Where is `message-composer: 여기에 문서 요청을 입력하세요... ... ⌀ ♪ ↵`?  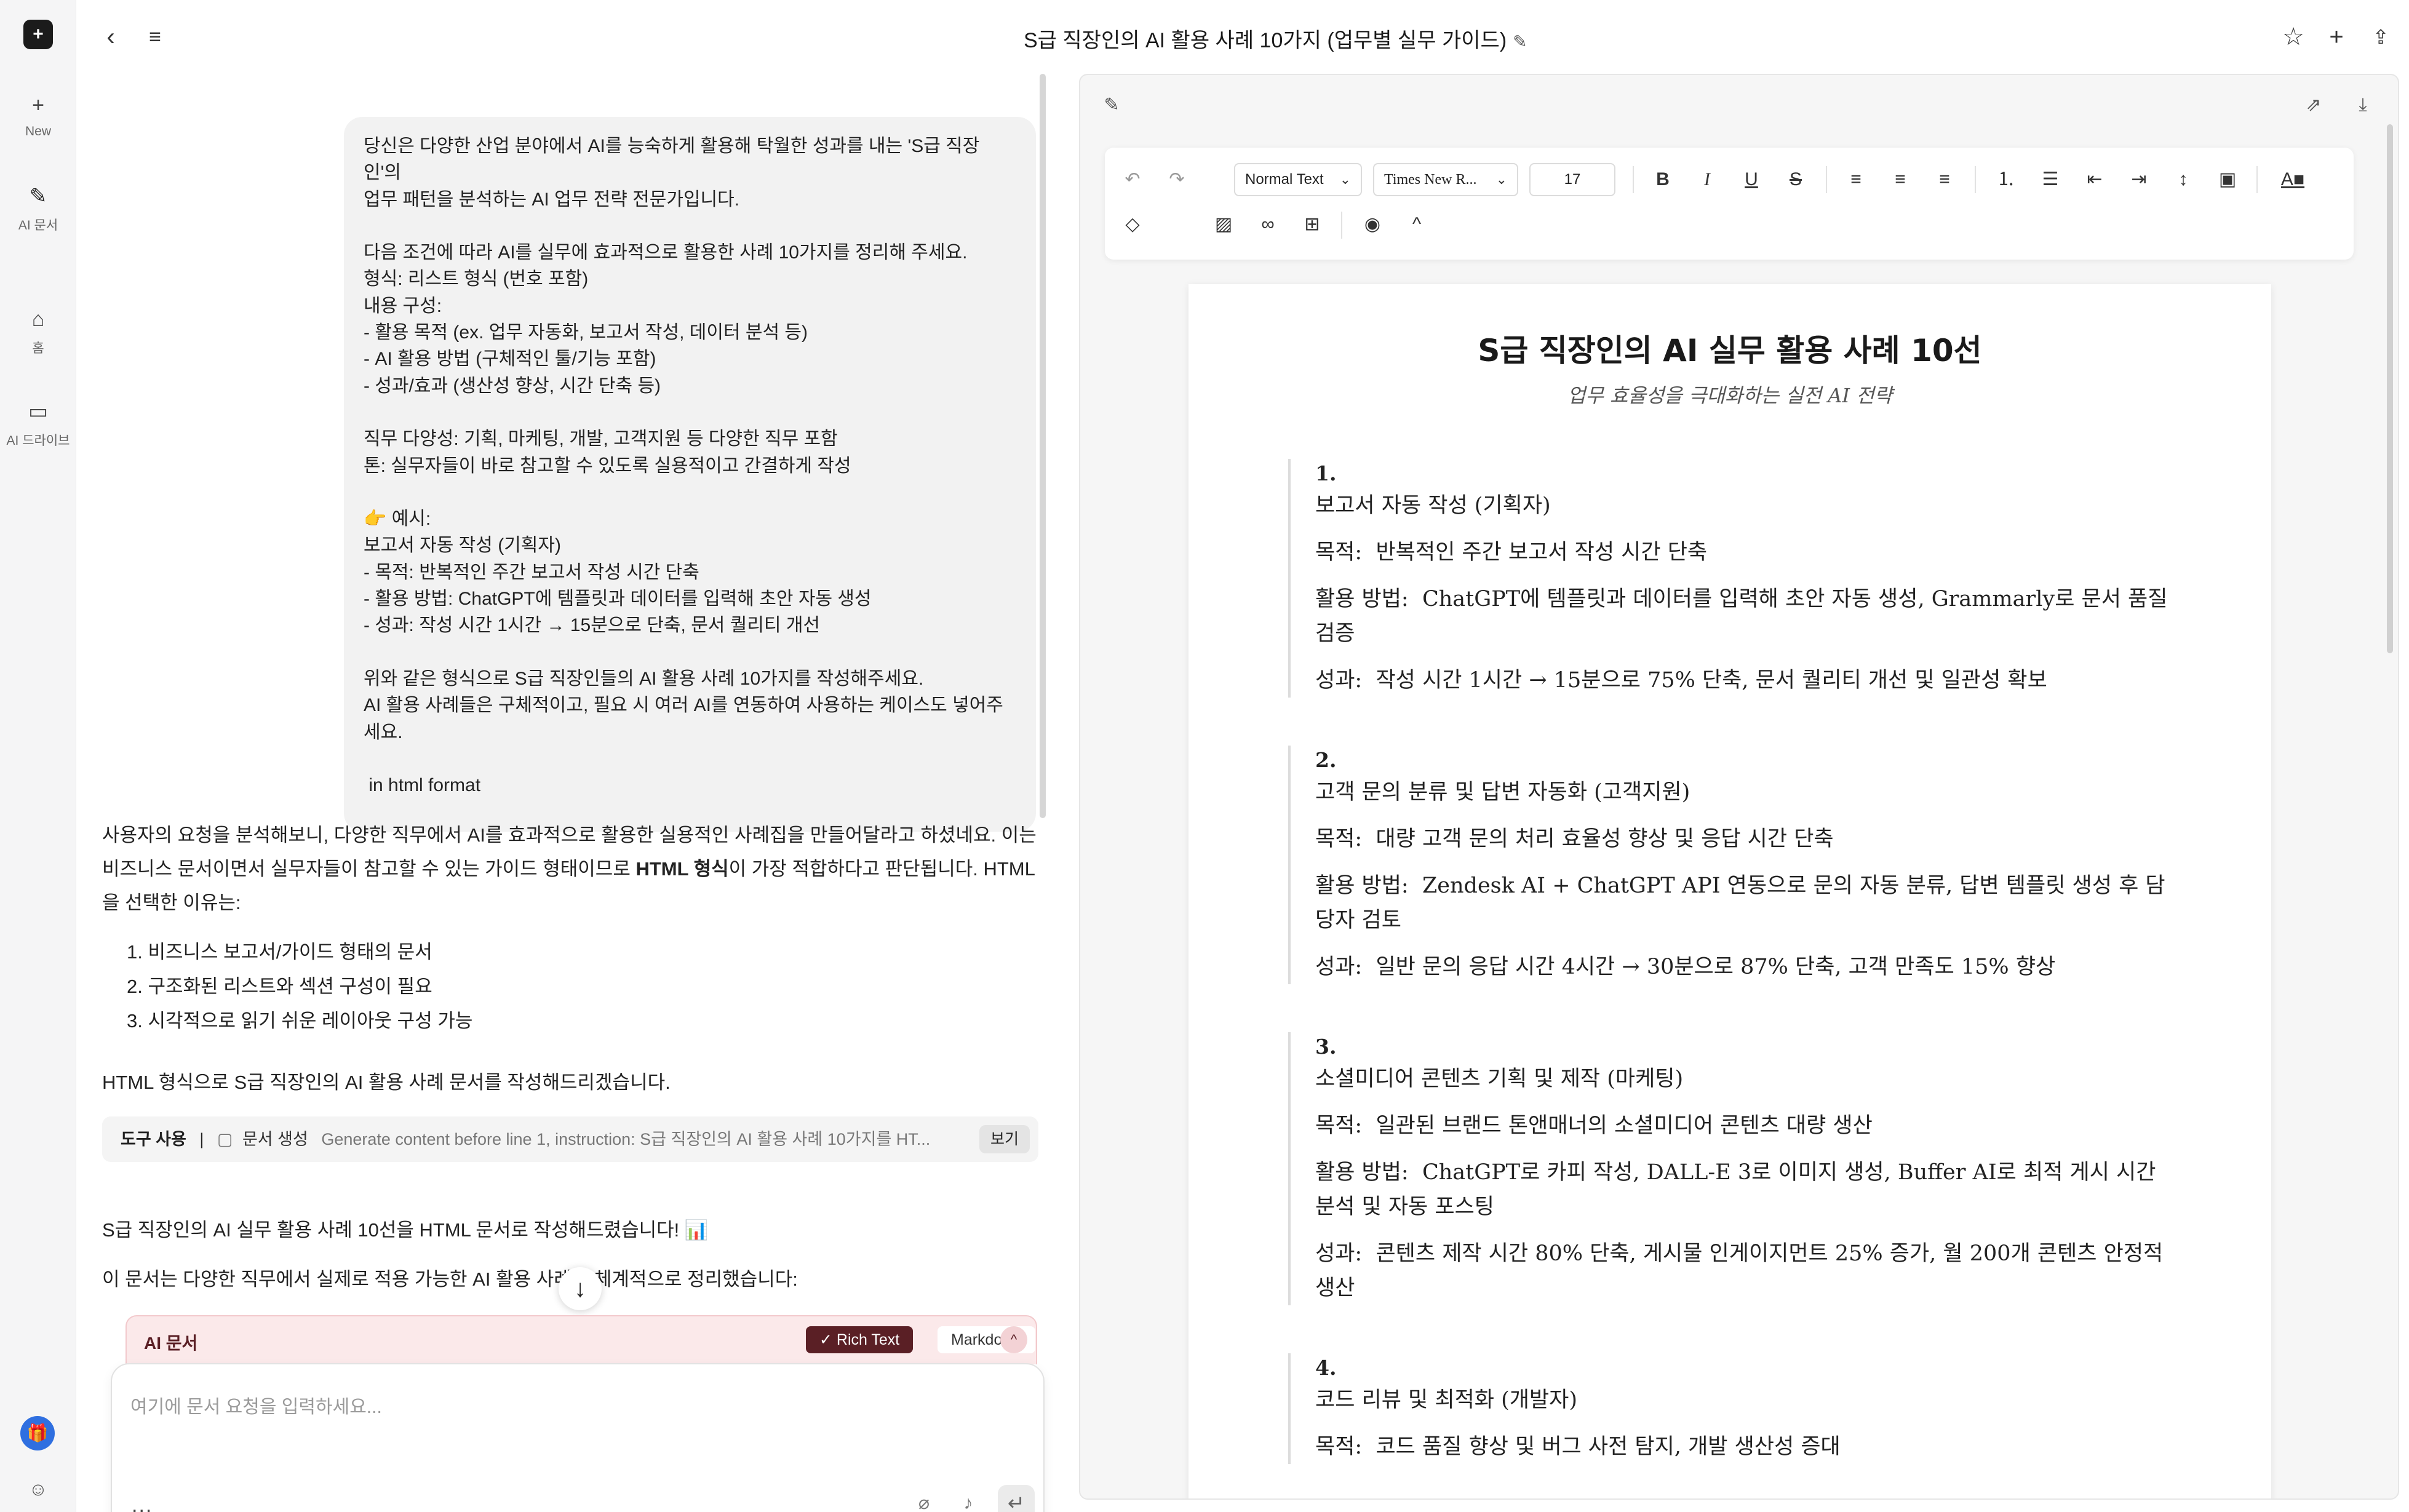
message-composer: 여기에 문서 요청을 입력하세요... ... ⌀ ♪ ↵ is located at coordinates (578, 1437).